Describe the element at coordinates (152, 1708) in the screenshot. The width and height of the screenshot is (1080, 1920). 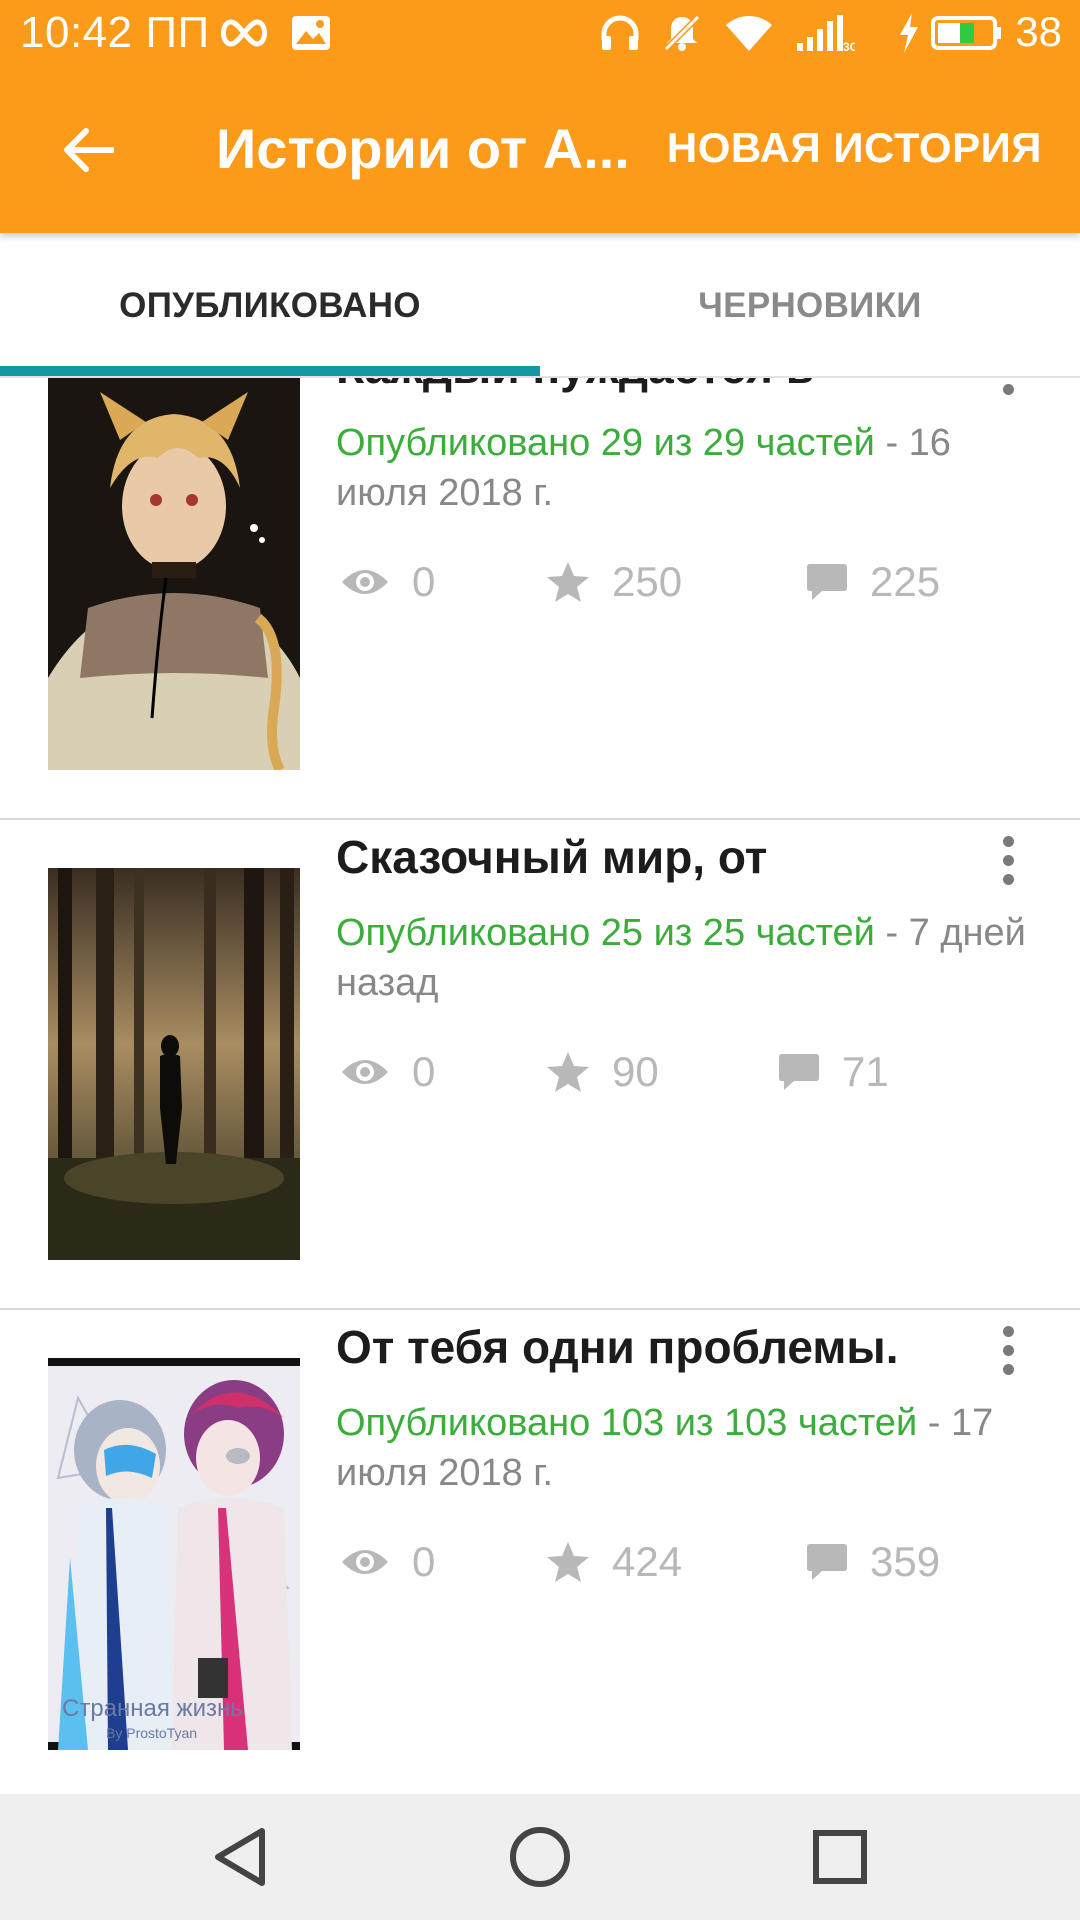
I see `cover-text: Странная жизнь` at that location.